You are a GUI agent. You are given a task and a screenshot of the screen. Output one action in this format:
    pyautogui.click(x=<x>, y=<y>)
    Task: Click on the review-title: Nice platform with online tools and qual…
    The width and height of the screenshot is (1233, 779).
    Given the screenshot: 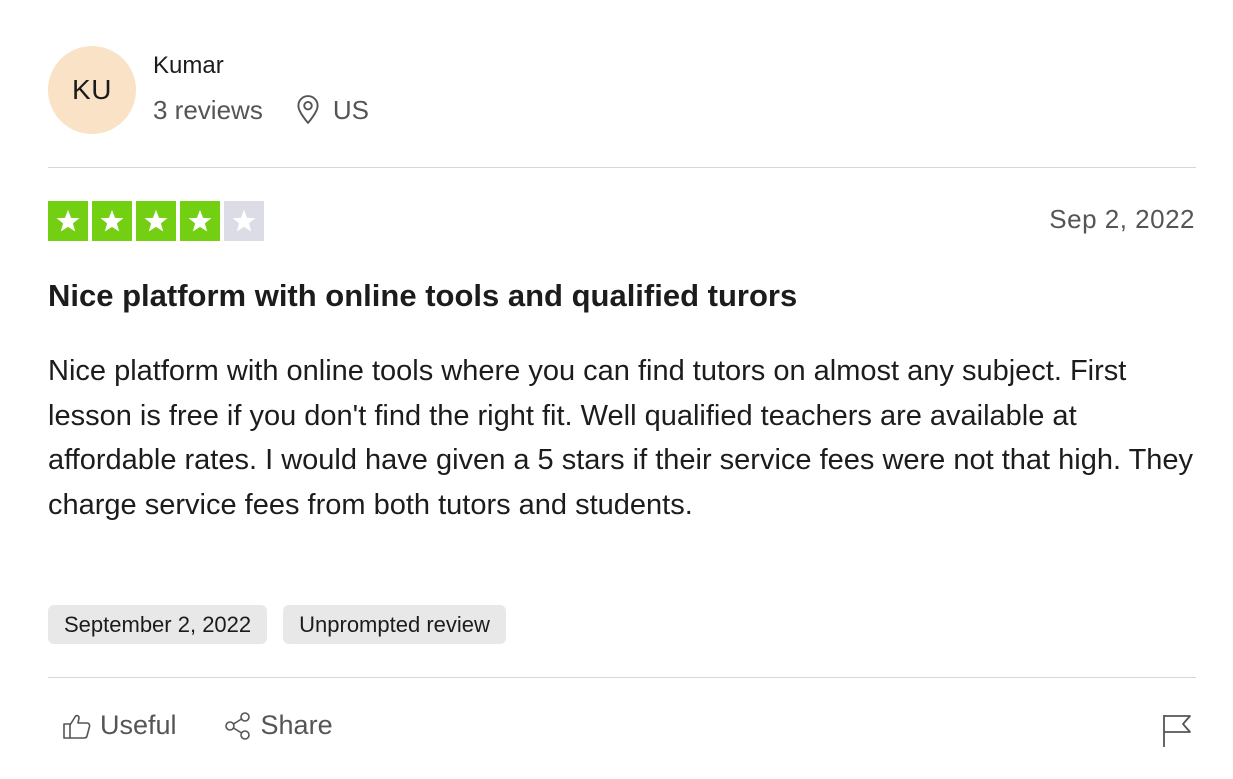 What is the action you would take?
    pyautogui.click(x=422, y=296)
    